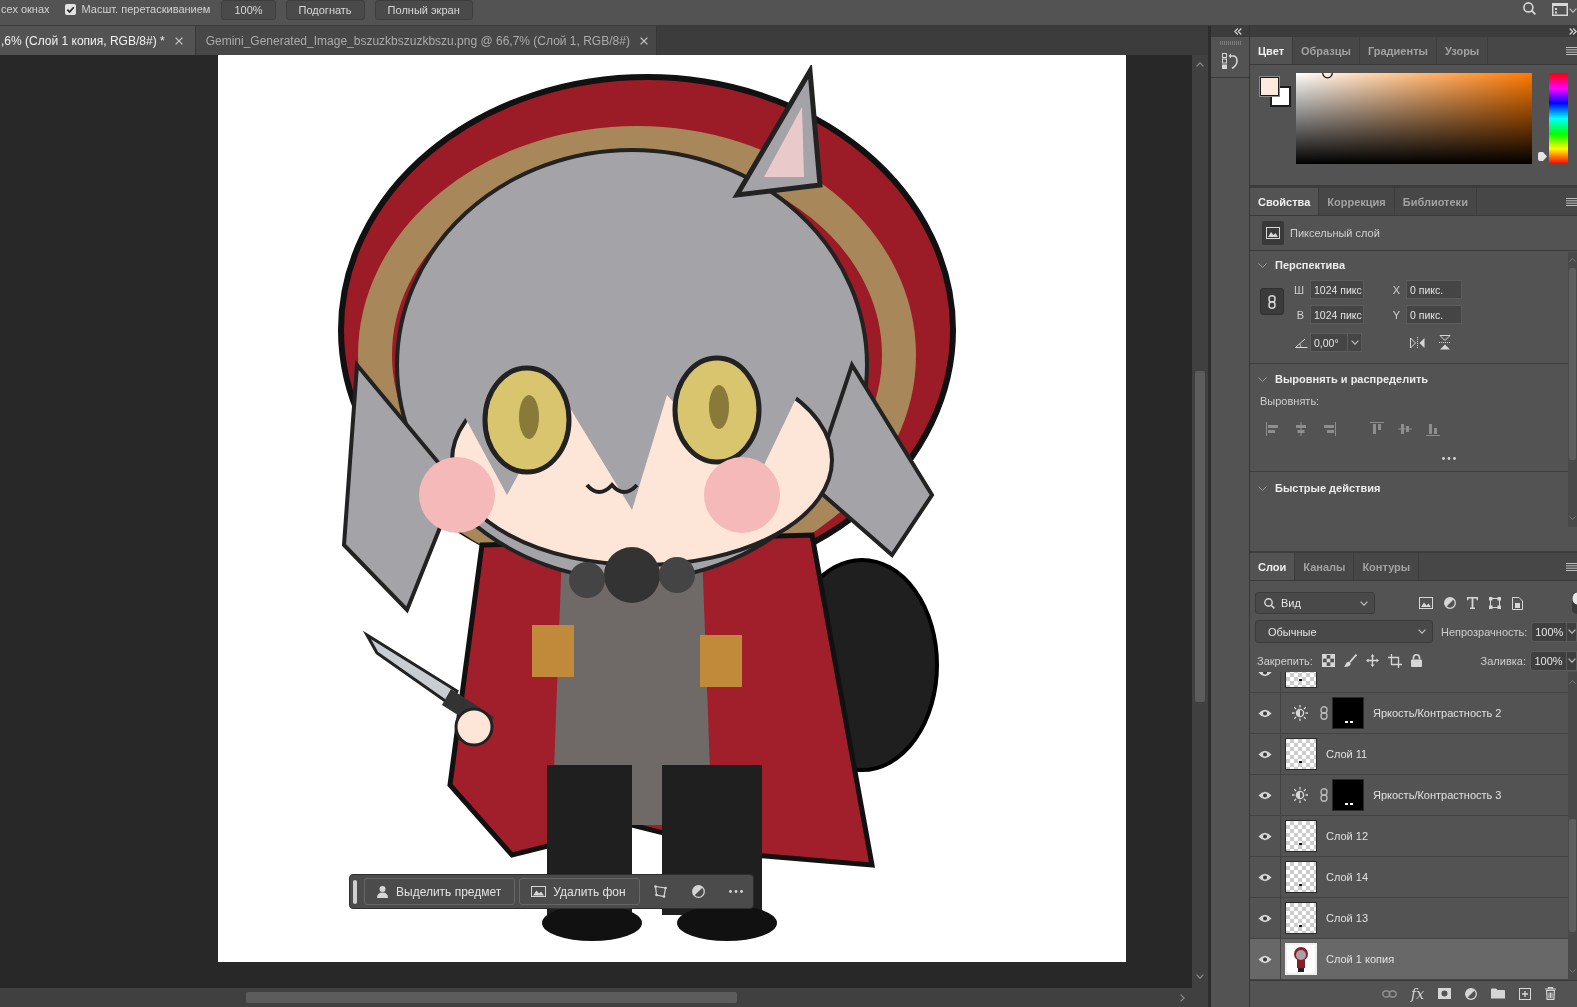 The height and width of the screenshot is (1007, 1577). What do you see at coordinates (1271, 50) in the screenshot?
I see `panel-tab: Цвет` at bounding box center [1271, 50].